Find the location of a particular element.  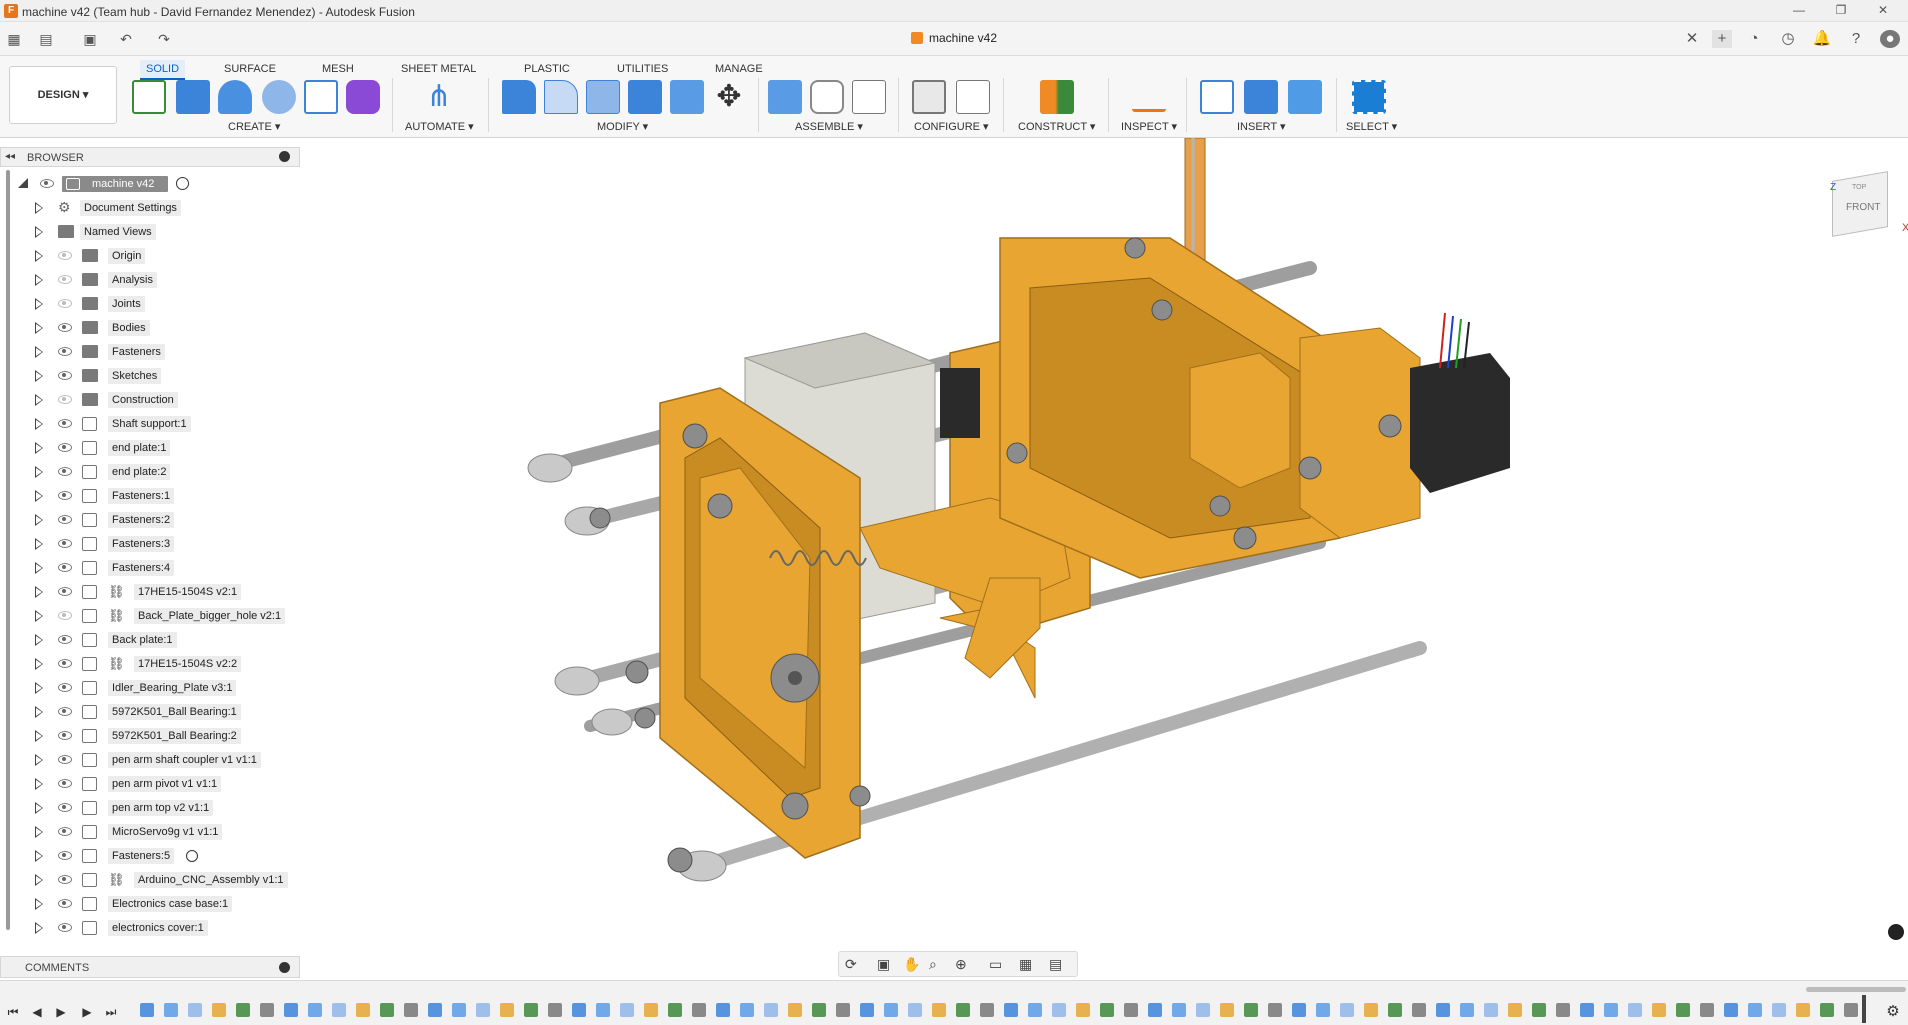

shell-icon is located at coordinates (603, 97).